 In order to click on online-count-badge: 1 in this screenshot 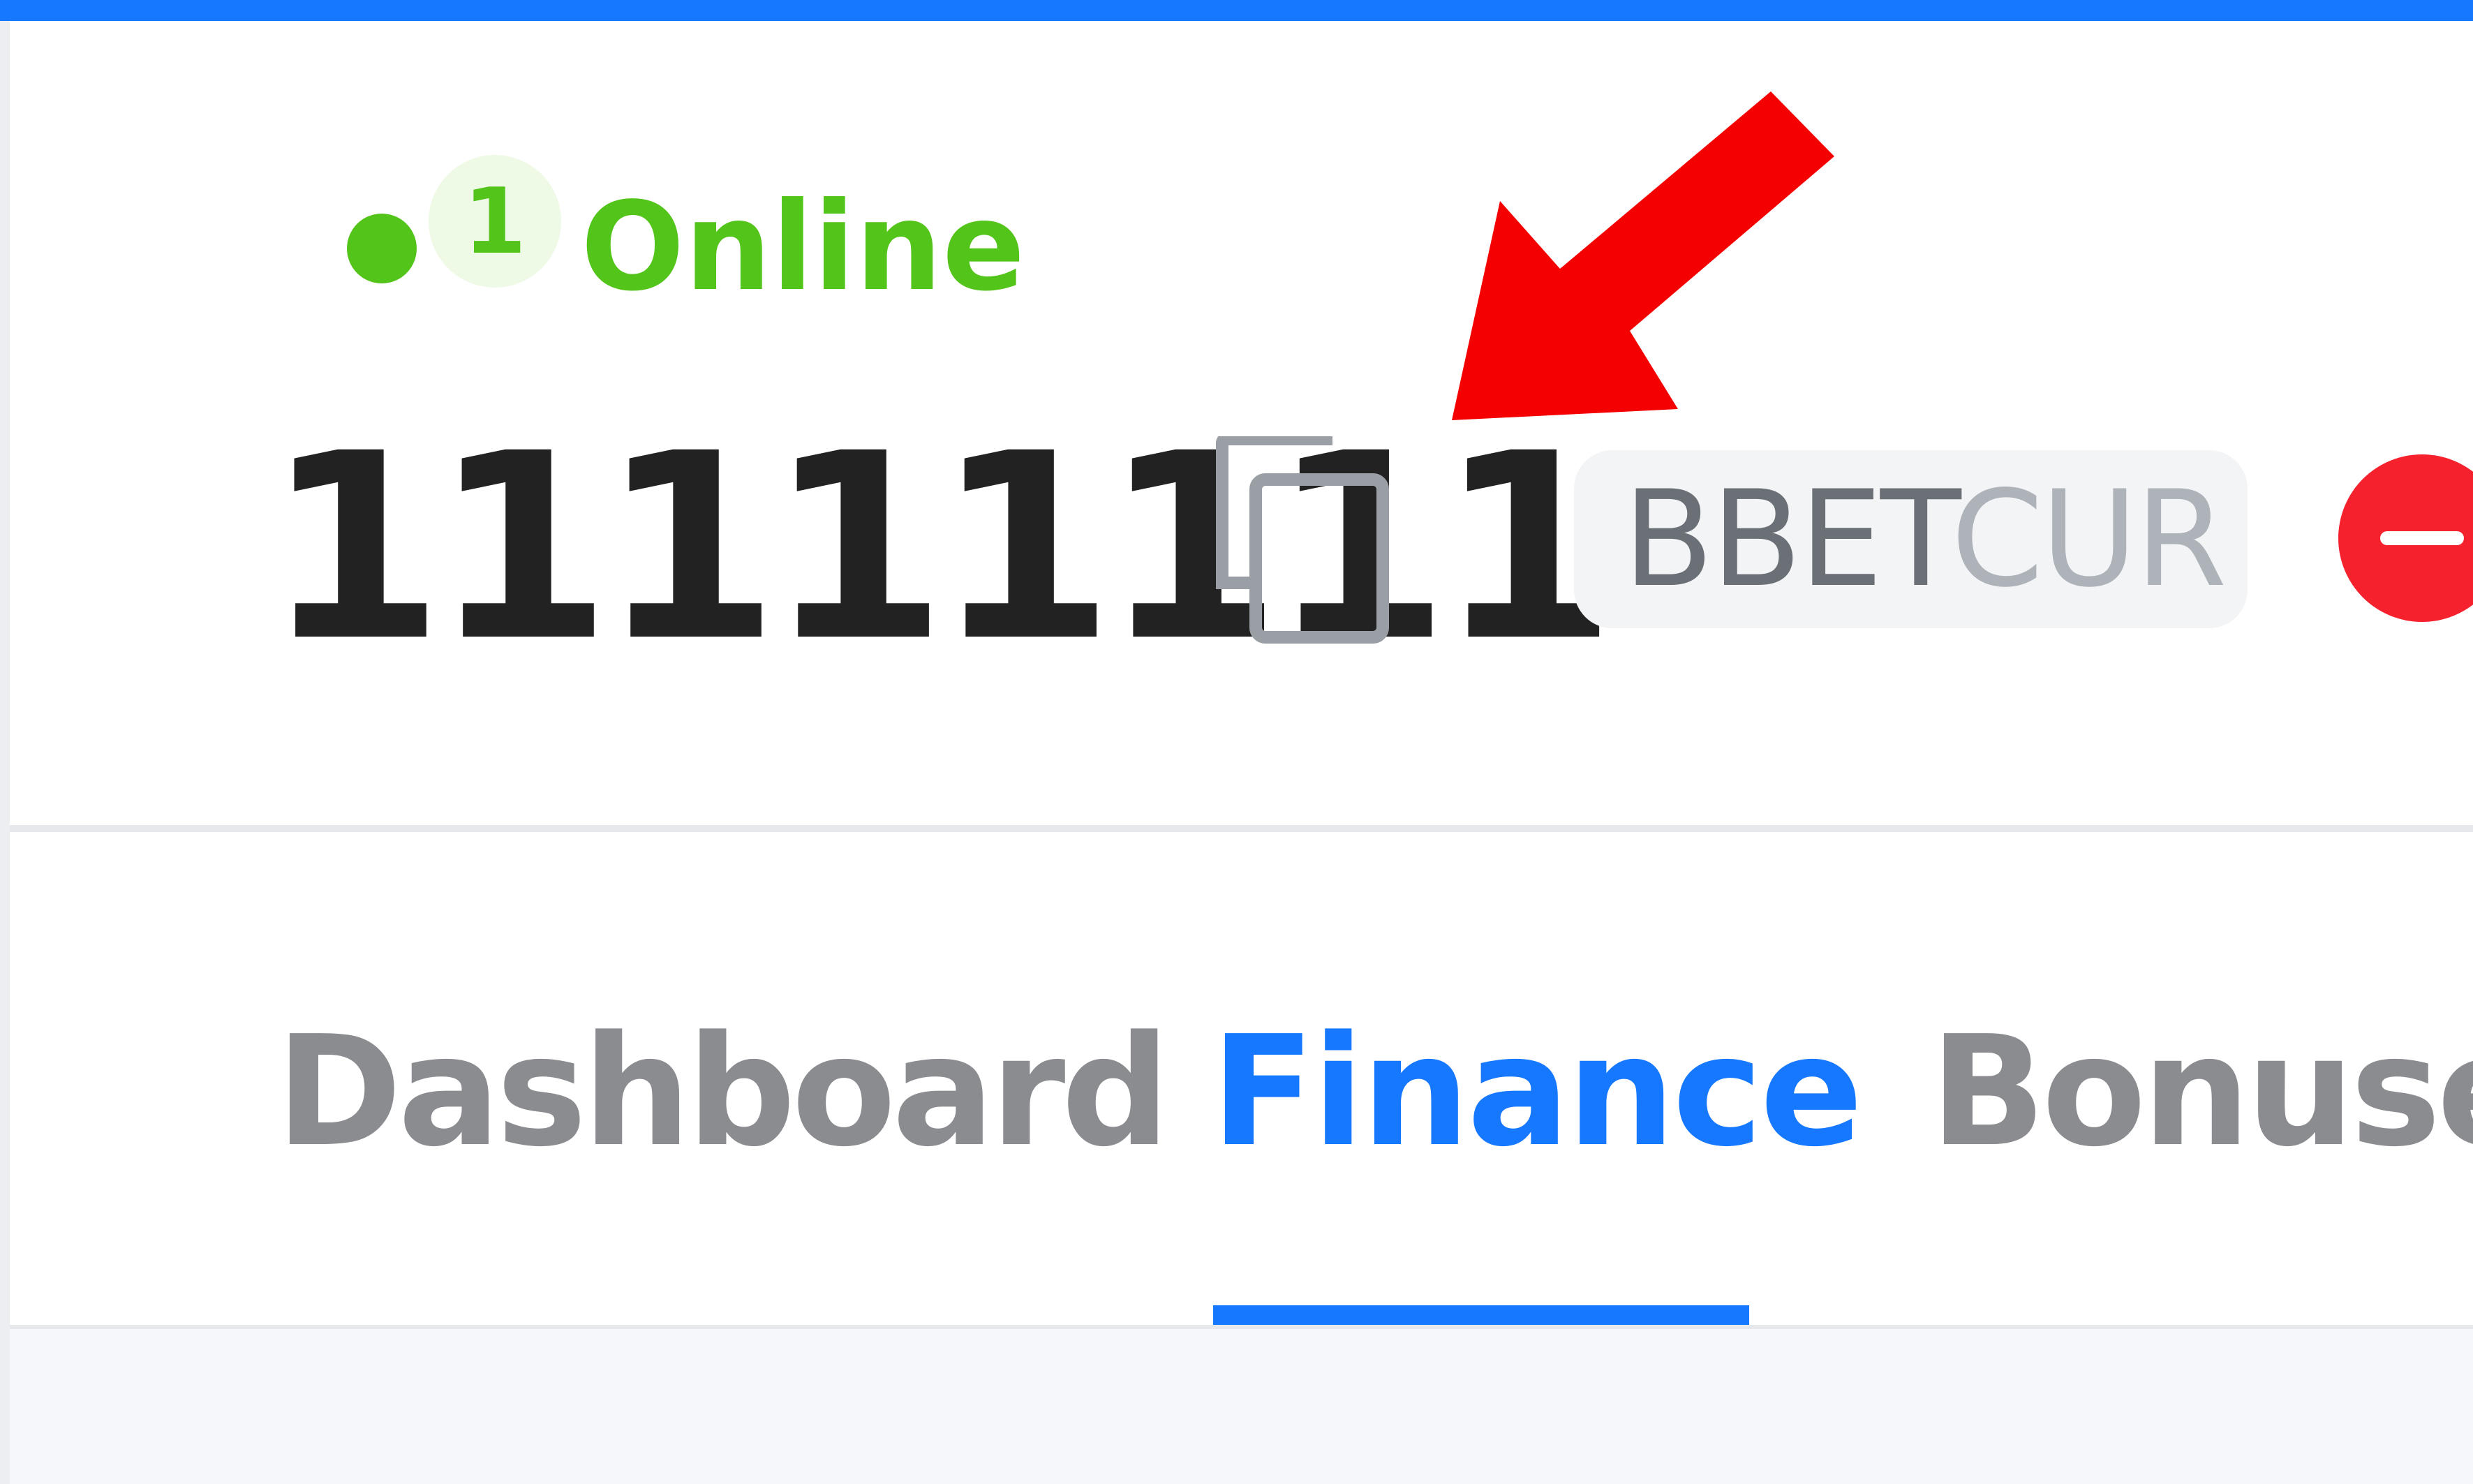, I will do `click(495, 221)`.